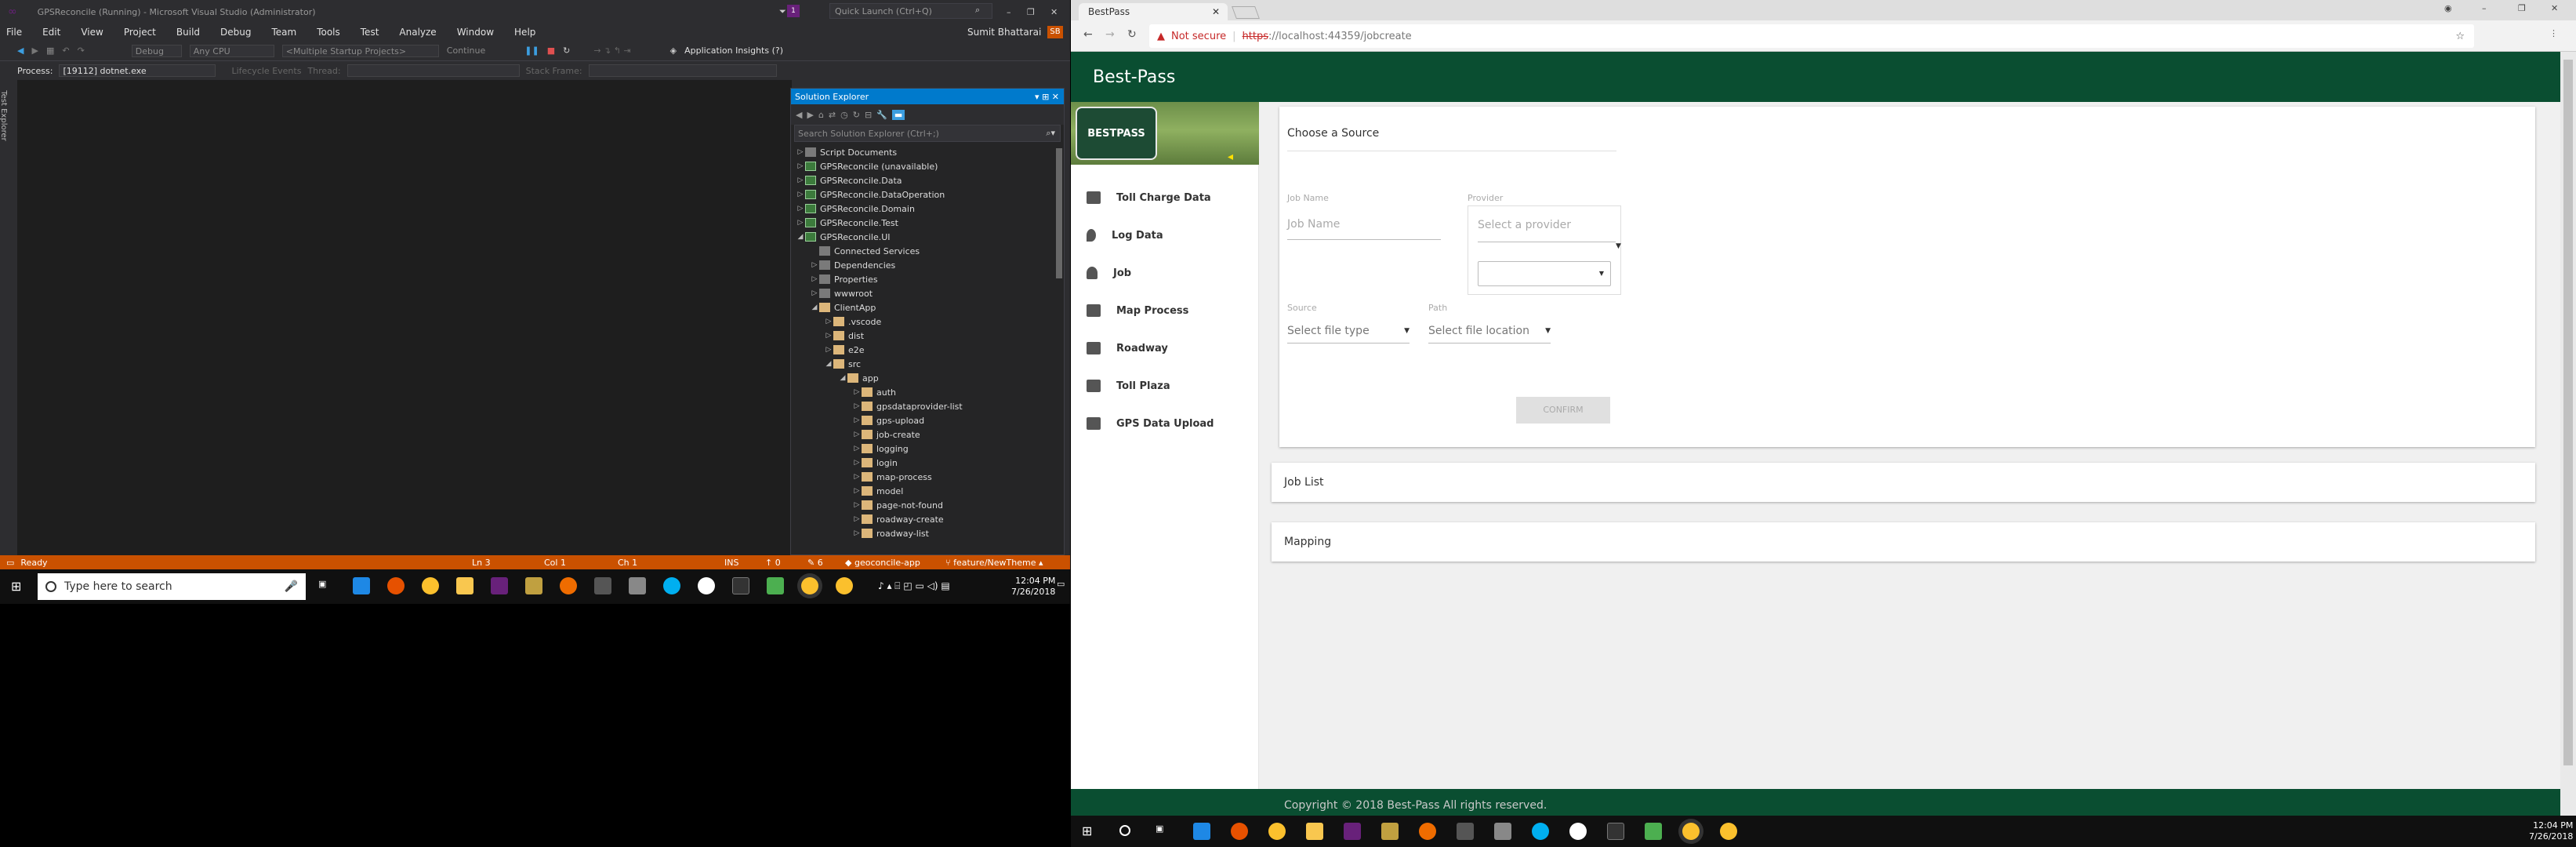  Describe the element at coordinates (928, 265) in the screenshot. I see `tree-item: ▷ Dependencies` at that location.